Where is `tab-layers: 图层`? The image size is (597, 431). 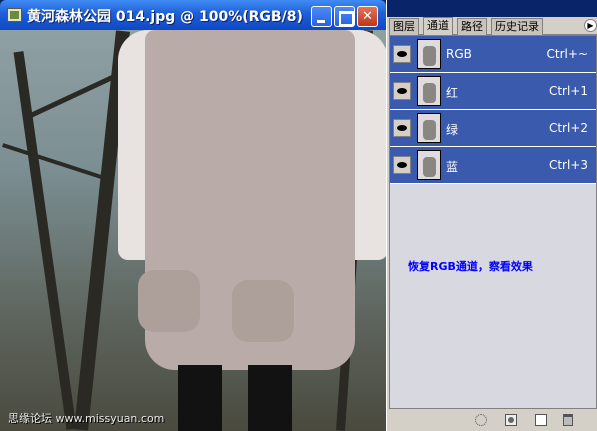
tab-layers: 图层 is located at coordinates (404, 26).